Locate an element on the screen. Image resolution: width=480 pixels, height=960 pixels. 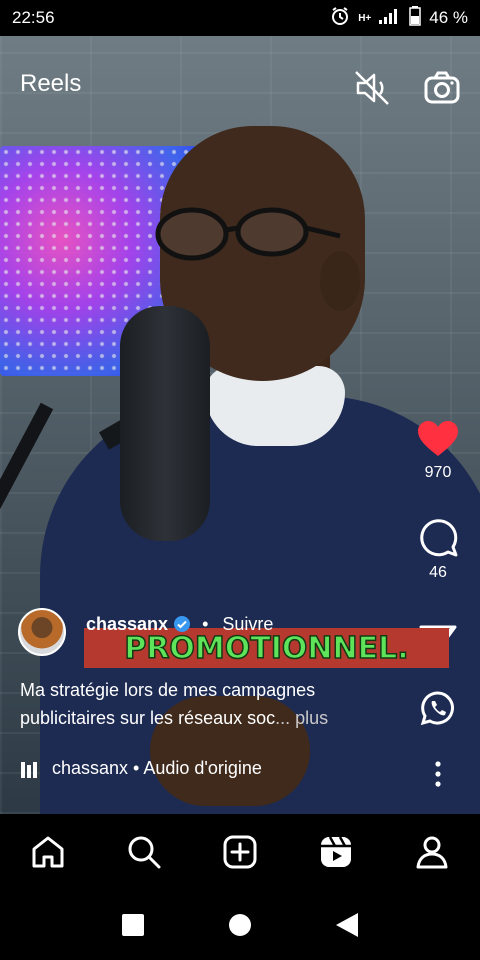
like-count: 970 is located at coordinates (438, 472).